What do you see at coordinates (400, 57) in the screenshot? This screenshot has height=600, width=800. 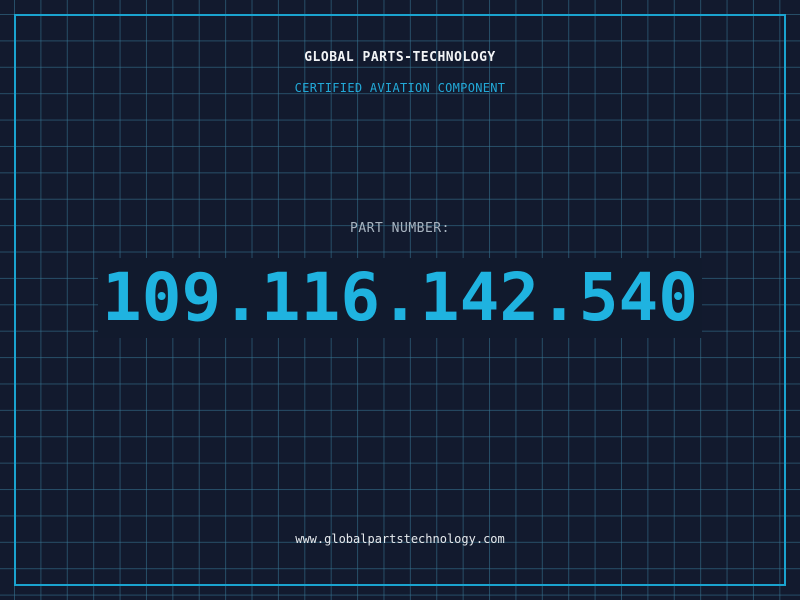 I see `brand-title: GLOBAL PARTS-TECHNOLOGY` at bounding box center [400, 57].